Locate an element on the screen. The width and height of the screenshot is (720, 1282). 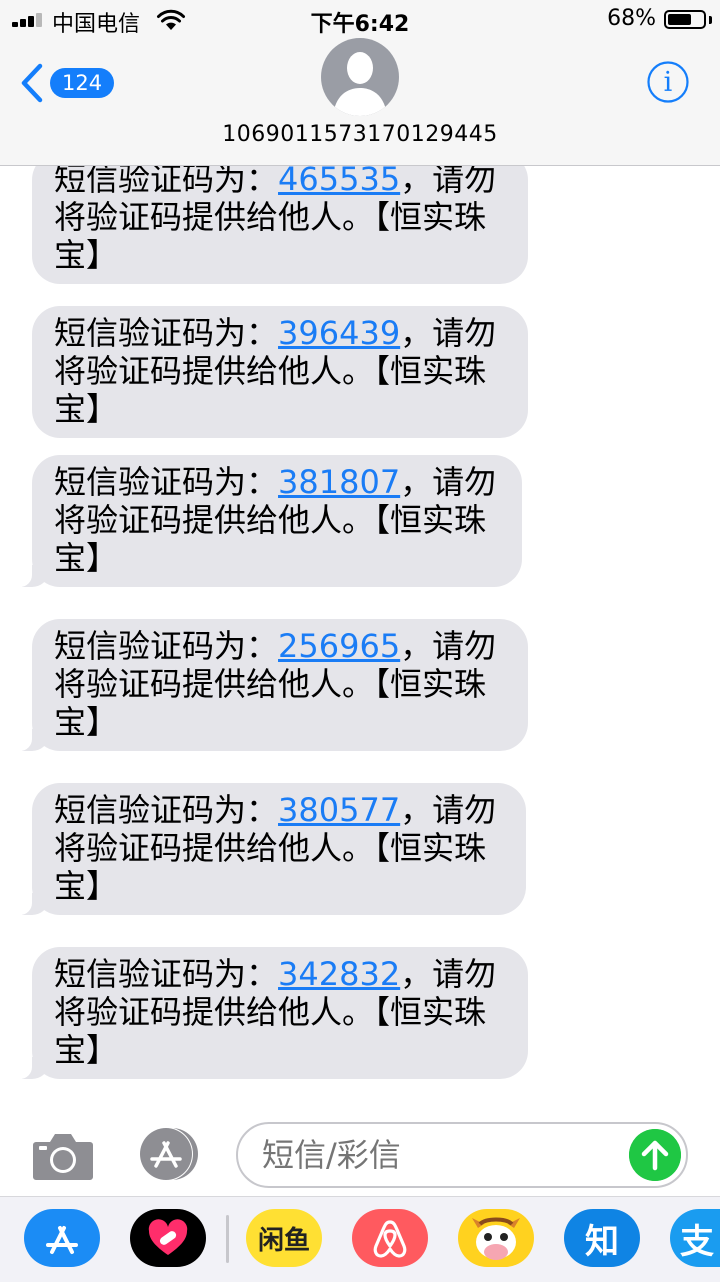
contact-avatar is located at coordinates (360, 77).